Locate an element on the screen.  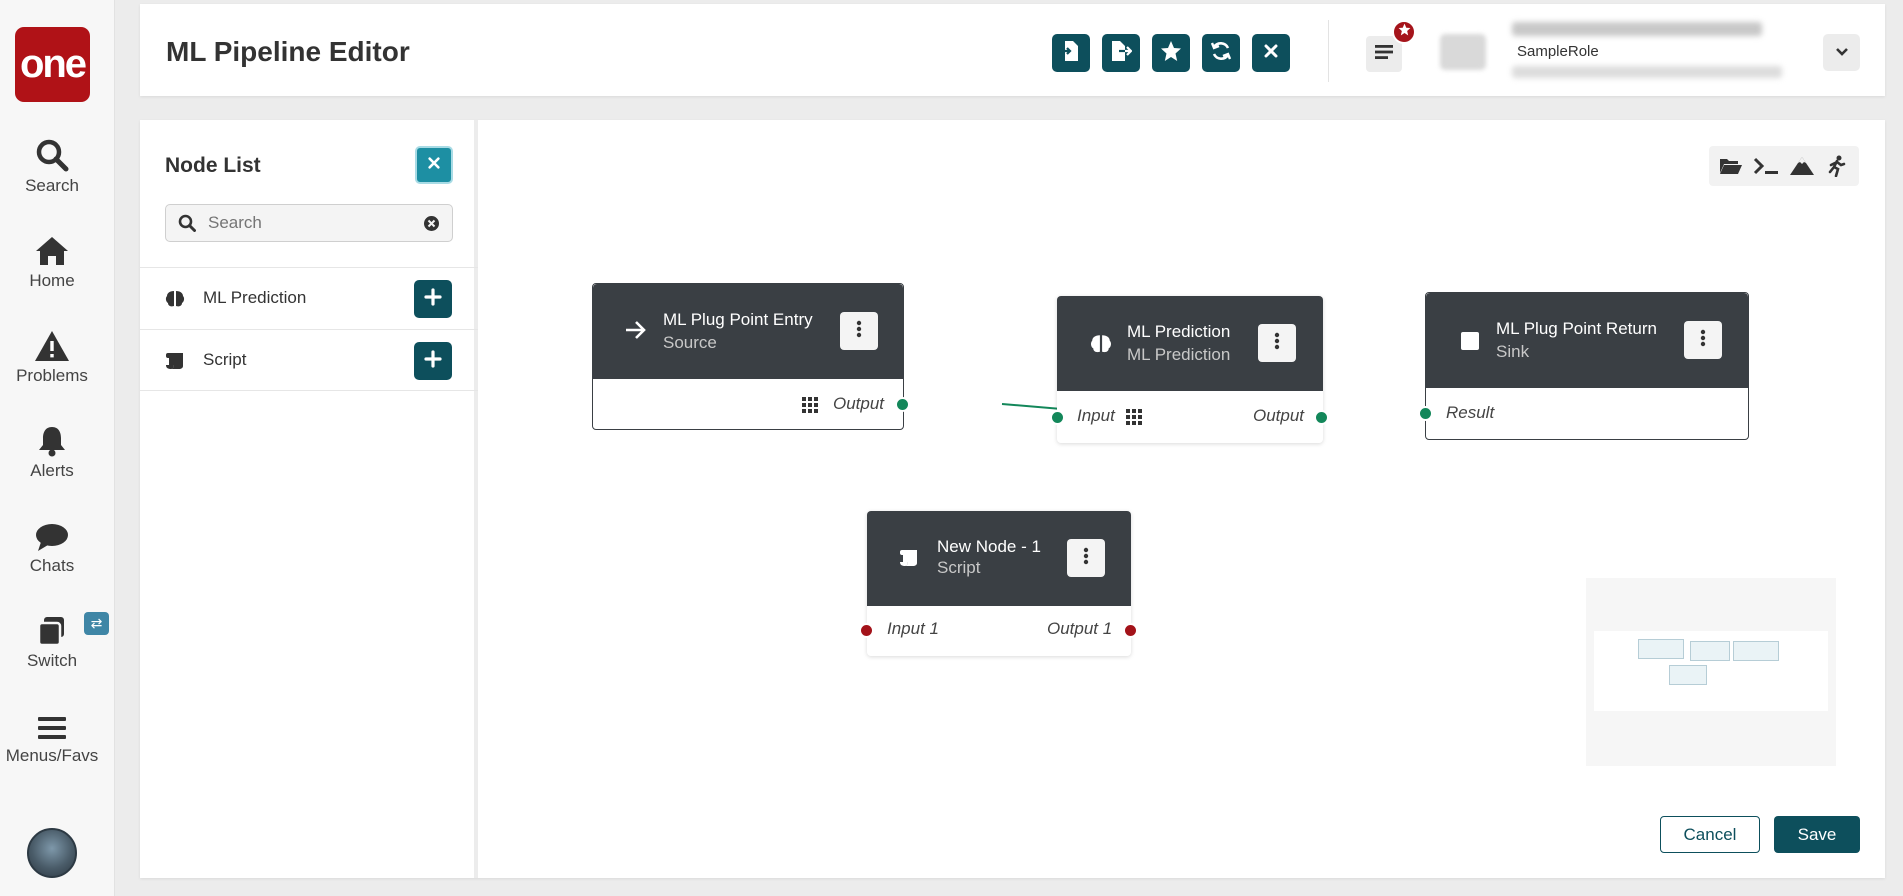
user-menu-toggle is located at coordinates (1841, 52).